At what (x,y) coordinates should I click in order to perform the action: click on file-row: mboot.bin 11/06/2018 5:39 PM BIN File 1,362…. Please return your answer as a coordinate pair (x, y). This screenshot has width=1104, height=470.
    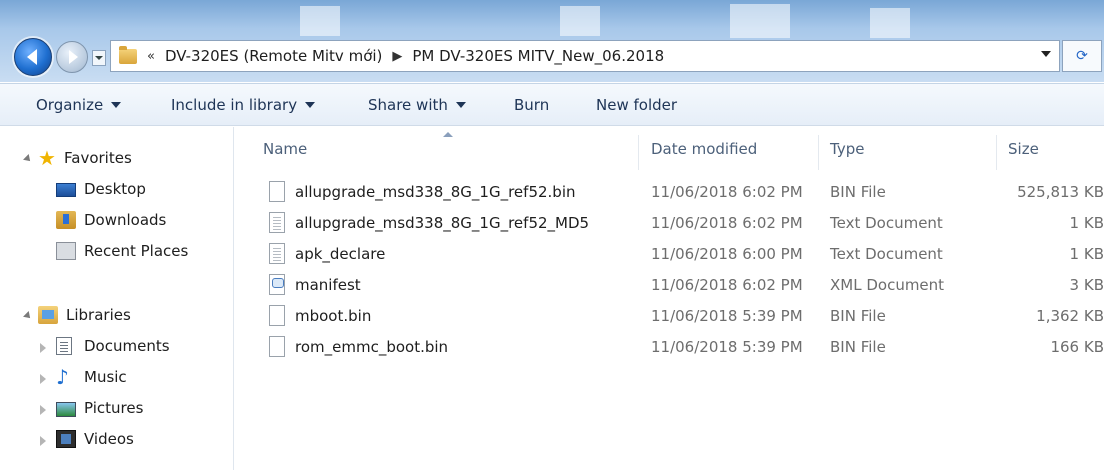
    Looking at the image, I should click on (669, 316).